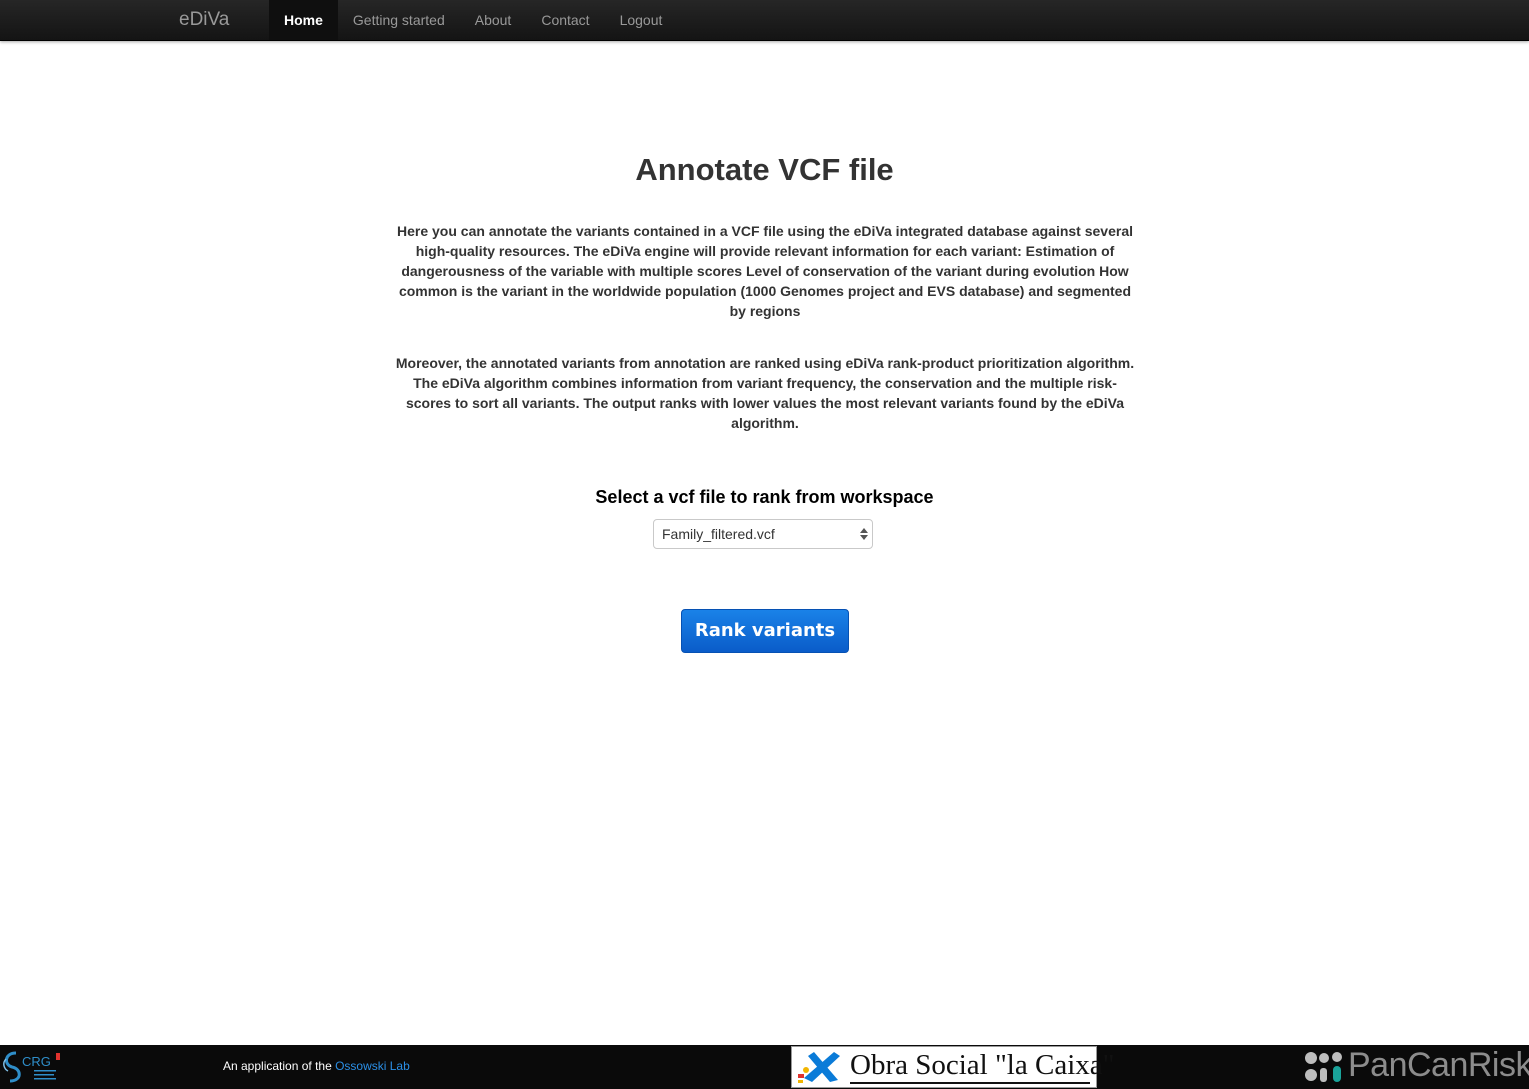 This screenshot has width=1529, height=1089. Describe the element at coordinates (1438, 1065) in the screenshot. I see `pancanrisk-logo-text: PanCanRisk` at that location.